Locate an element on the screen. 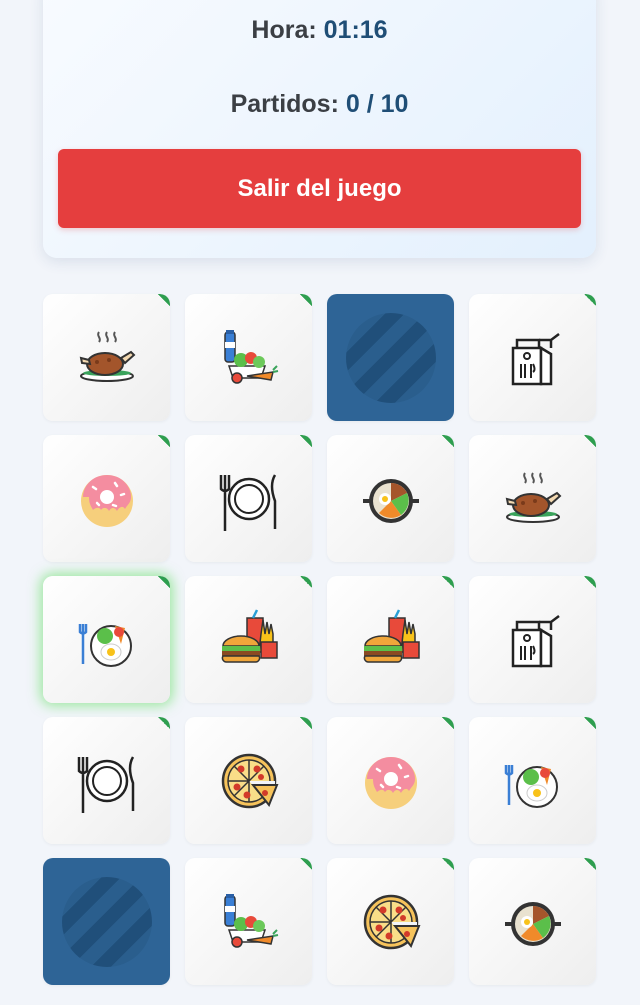  time-stat: Hora: 01:16 is located at coordinates (319, 30).